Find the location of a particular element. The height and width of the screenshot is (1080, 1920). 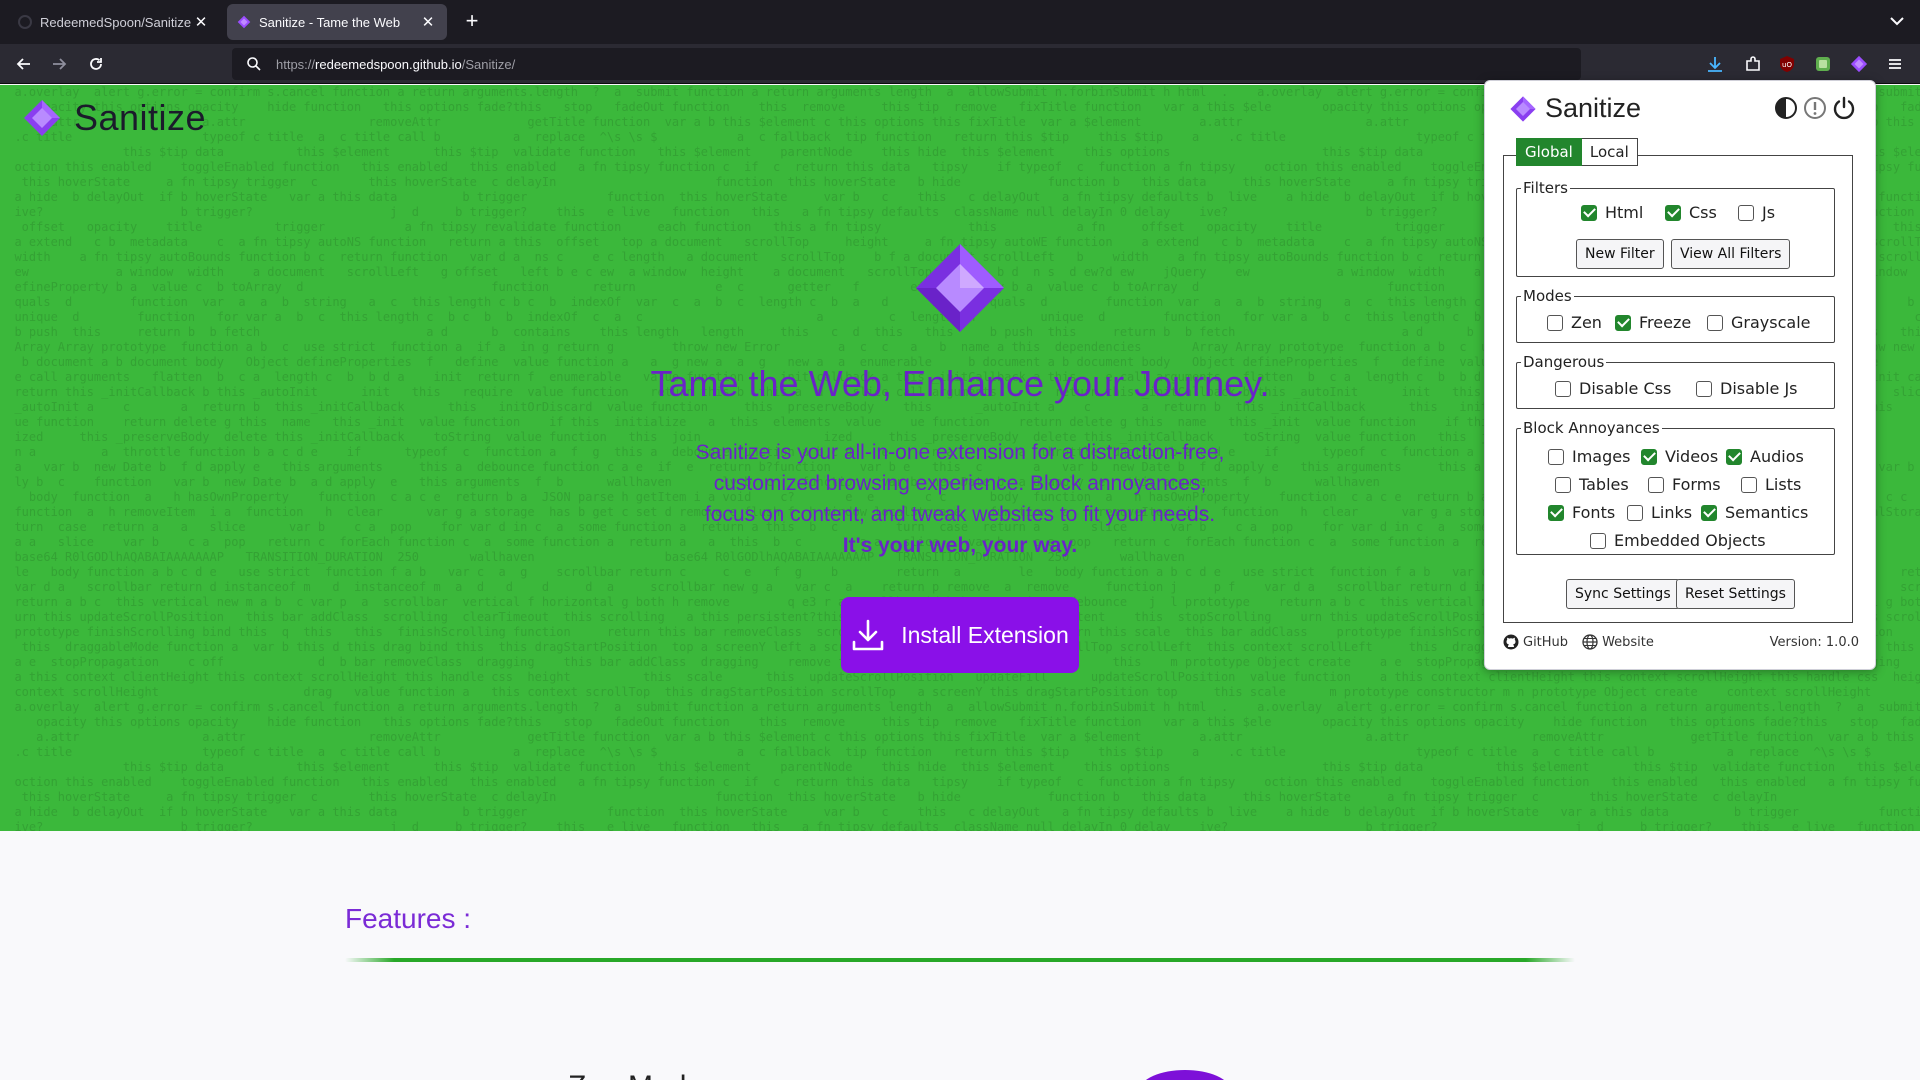

block-semantics-label: Semantics is located at coordinates (1767, 512).